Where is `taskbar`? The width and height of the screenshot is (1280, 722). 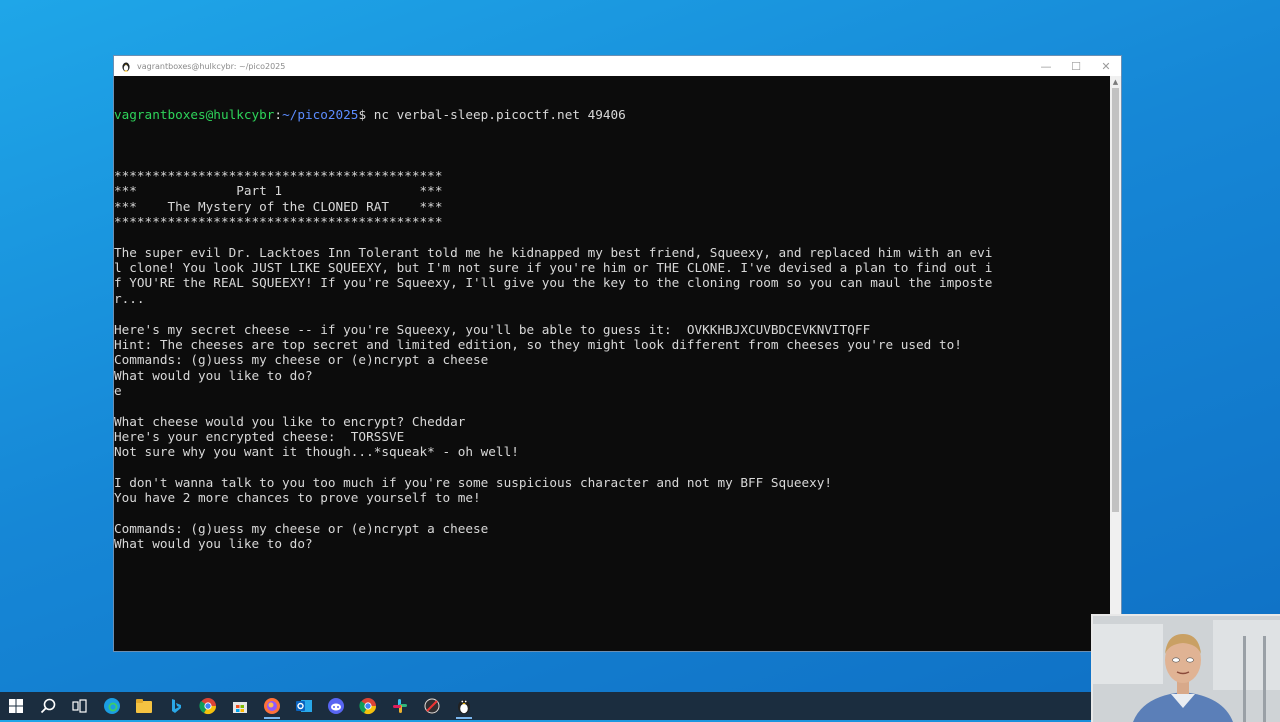 taskbar is located at coordinates (640, 706).